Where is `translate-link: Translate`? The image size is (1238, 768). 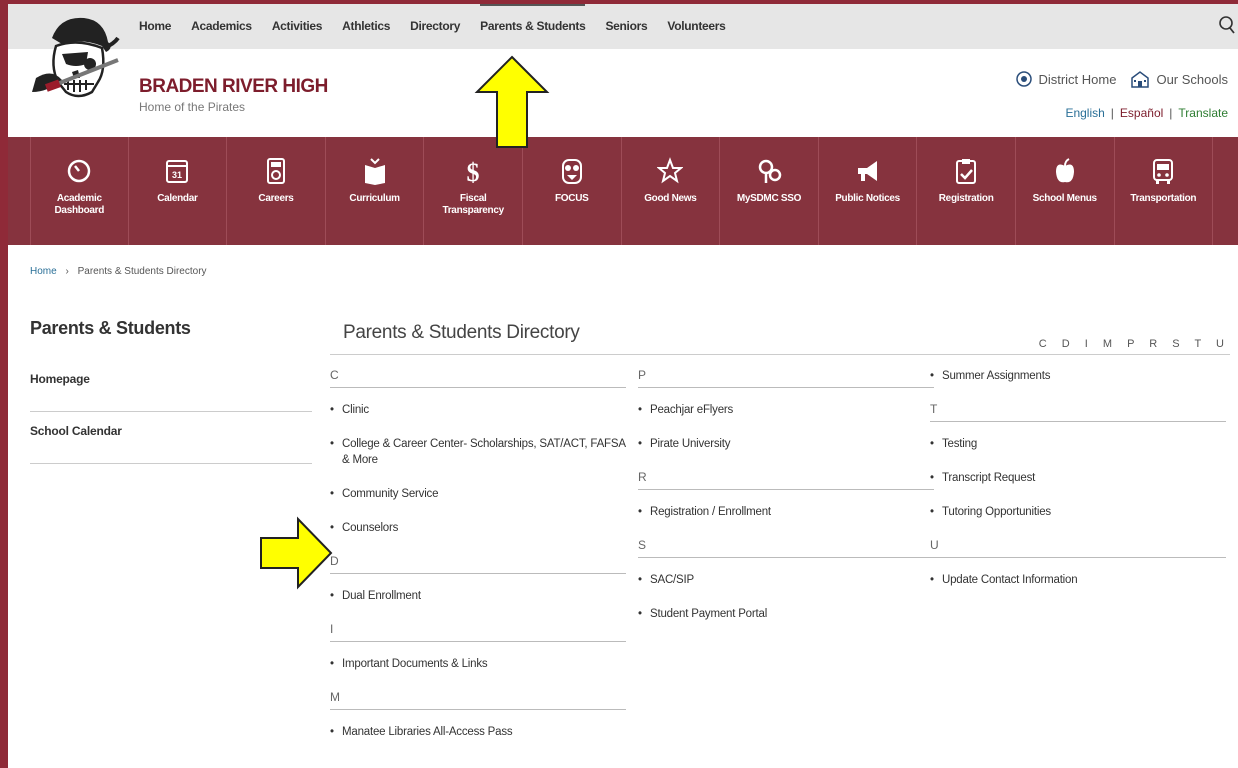 translate-link: Translate is located at coordinates (1203, 113).